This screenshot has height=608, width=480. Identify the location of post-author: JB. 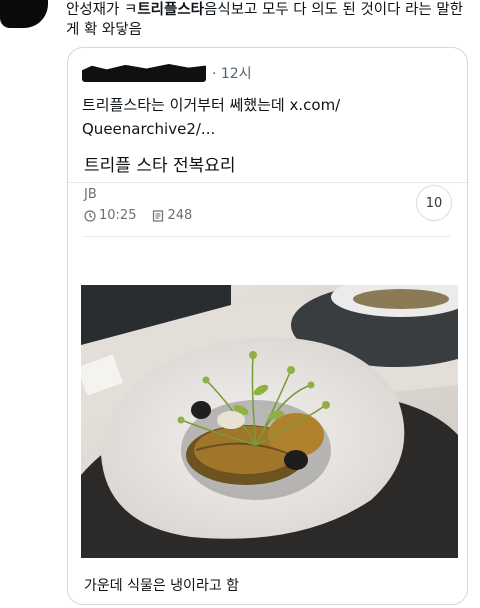
(90, 194).